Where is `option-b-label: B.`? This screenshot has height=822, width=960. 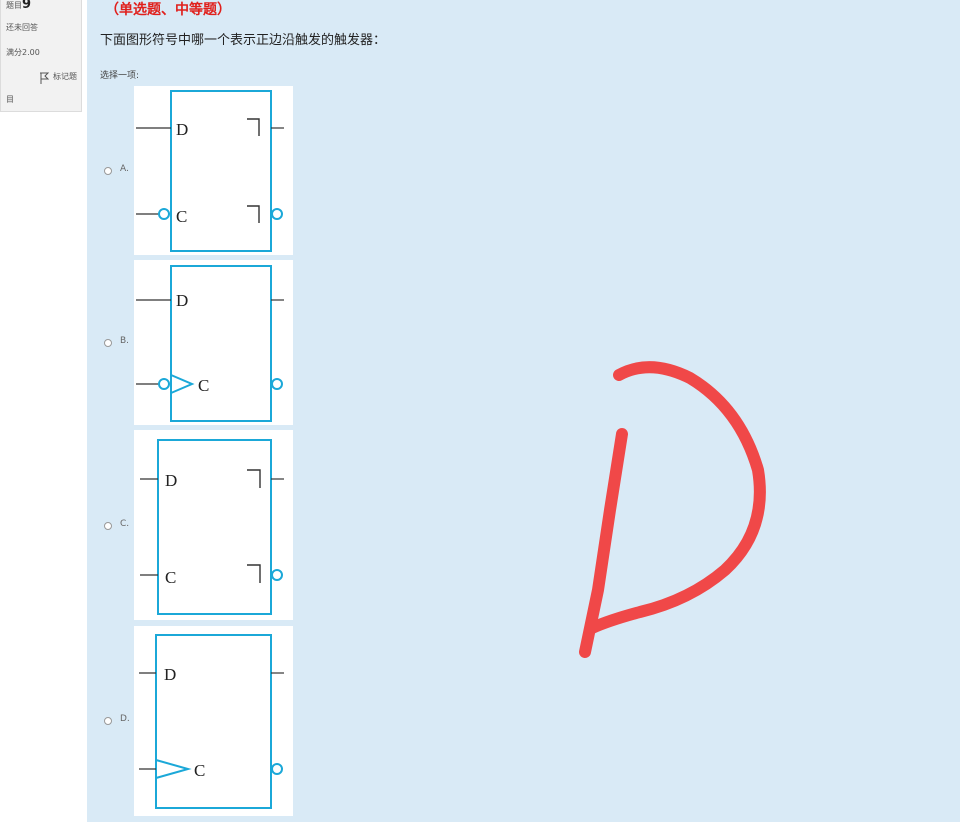 option-b-label: B. is located at coordinates (124, 341).